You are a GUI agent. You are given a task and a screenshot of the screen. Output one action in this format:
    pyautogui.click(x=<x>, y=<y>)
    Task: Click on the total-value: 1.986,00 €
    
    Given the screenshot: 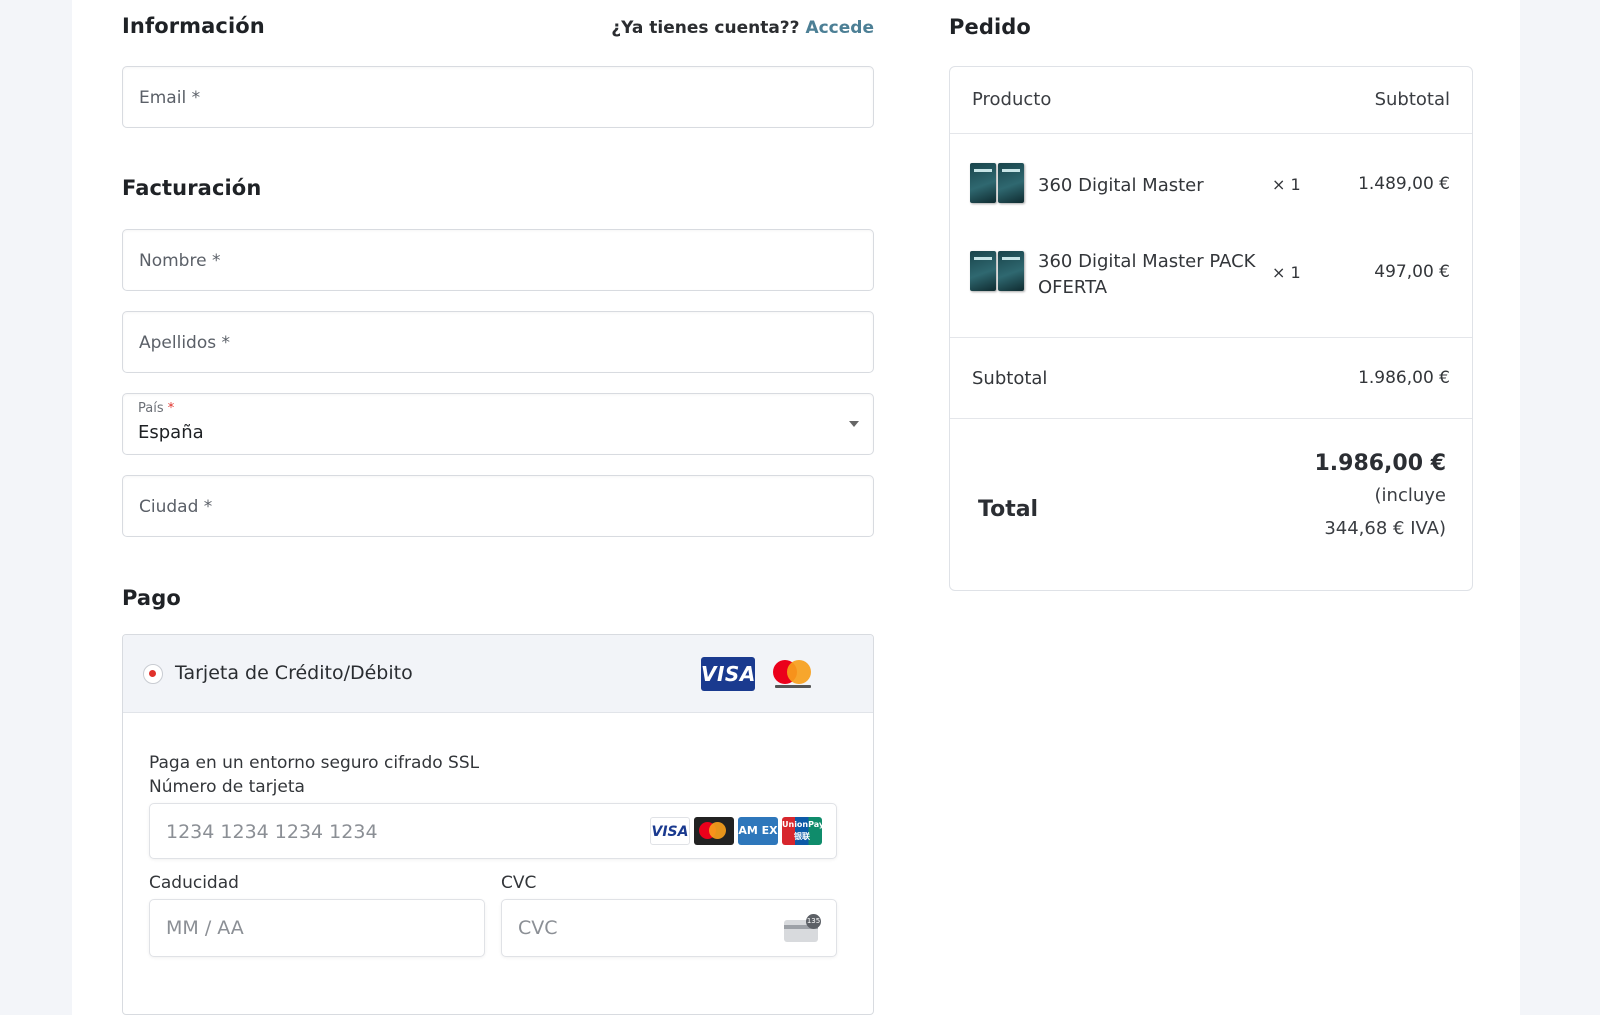 What is the action you would take?
    pyautogui.click(x=1380, y=463)
    